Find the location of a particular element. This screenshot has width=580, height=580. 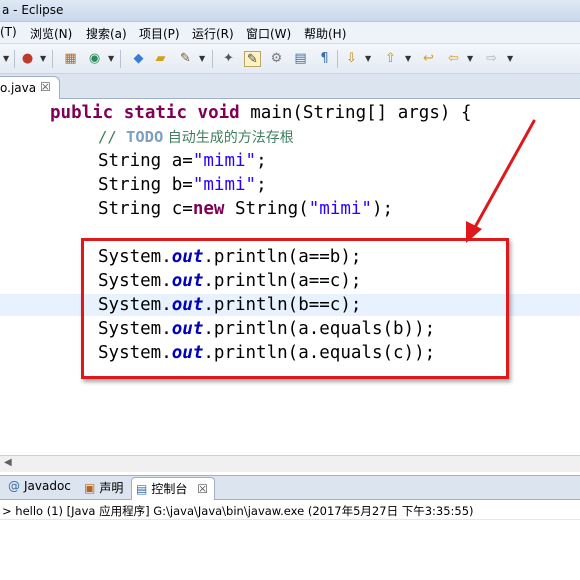

tab-declaration: ▣ 声明 is located at coordinates (103, 489).